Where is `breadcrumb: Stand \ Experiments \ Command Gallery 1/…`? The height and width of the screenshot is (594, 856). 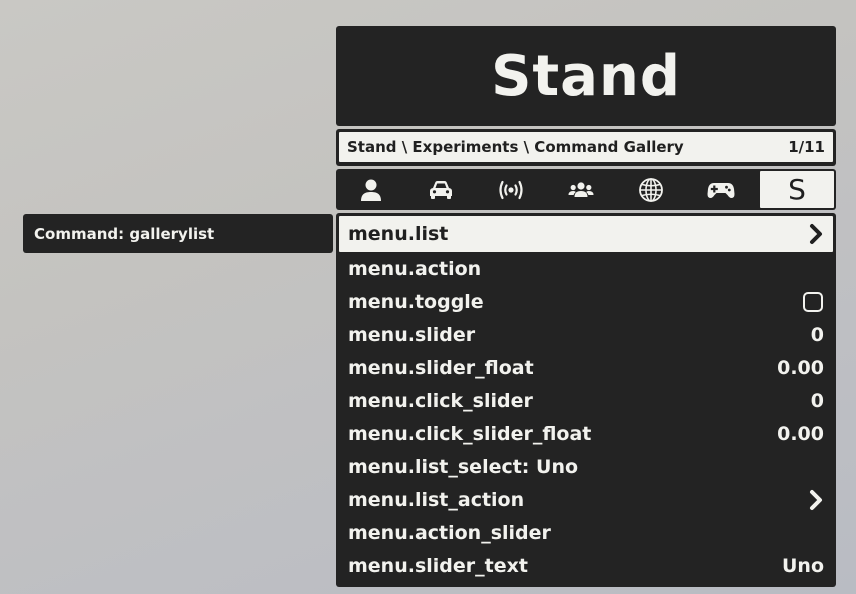
breadcrumb: Stand \ Experiments \ Command Gallery 1/… is located at coordinates (586, 147).